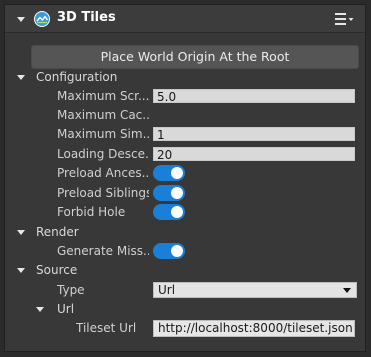 This screenshot has height=357, width=371. I want to click on panel-title: 3D Tiles, so click(86, 17).